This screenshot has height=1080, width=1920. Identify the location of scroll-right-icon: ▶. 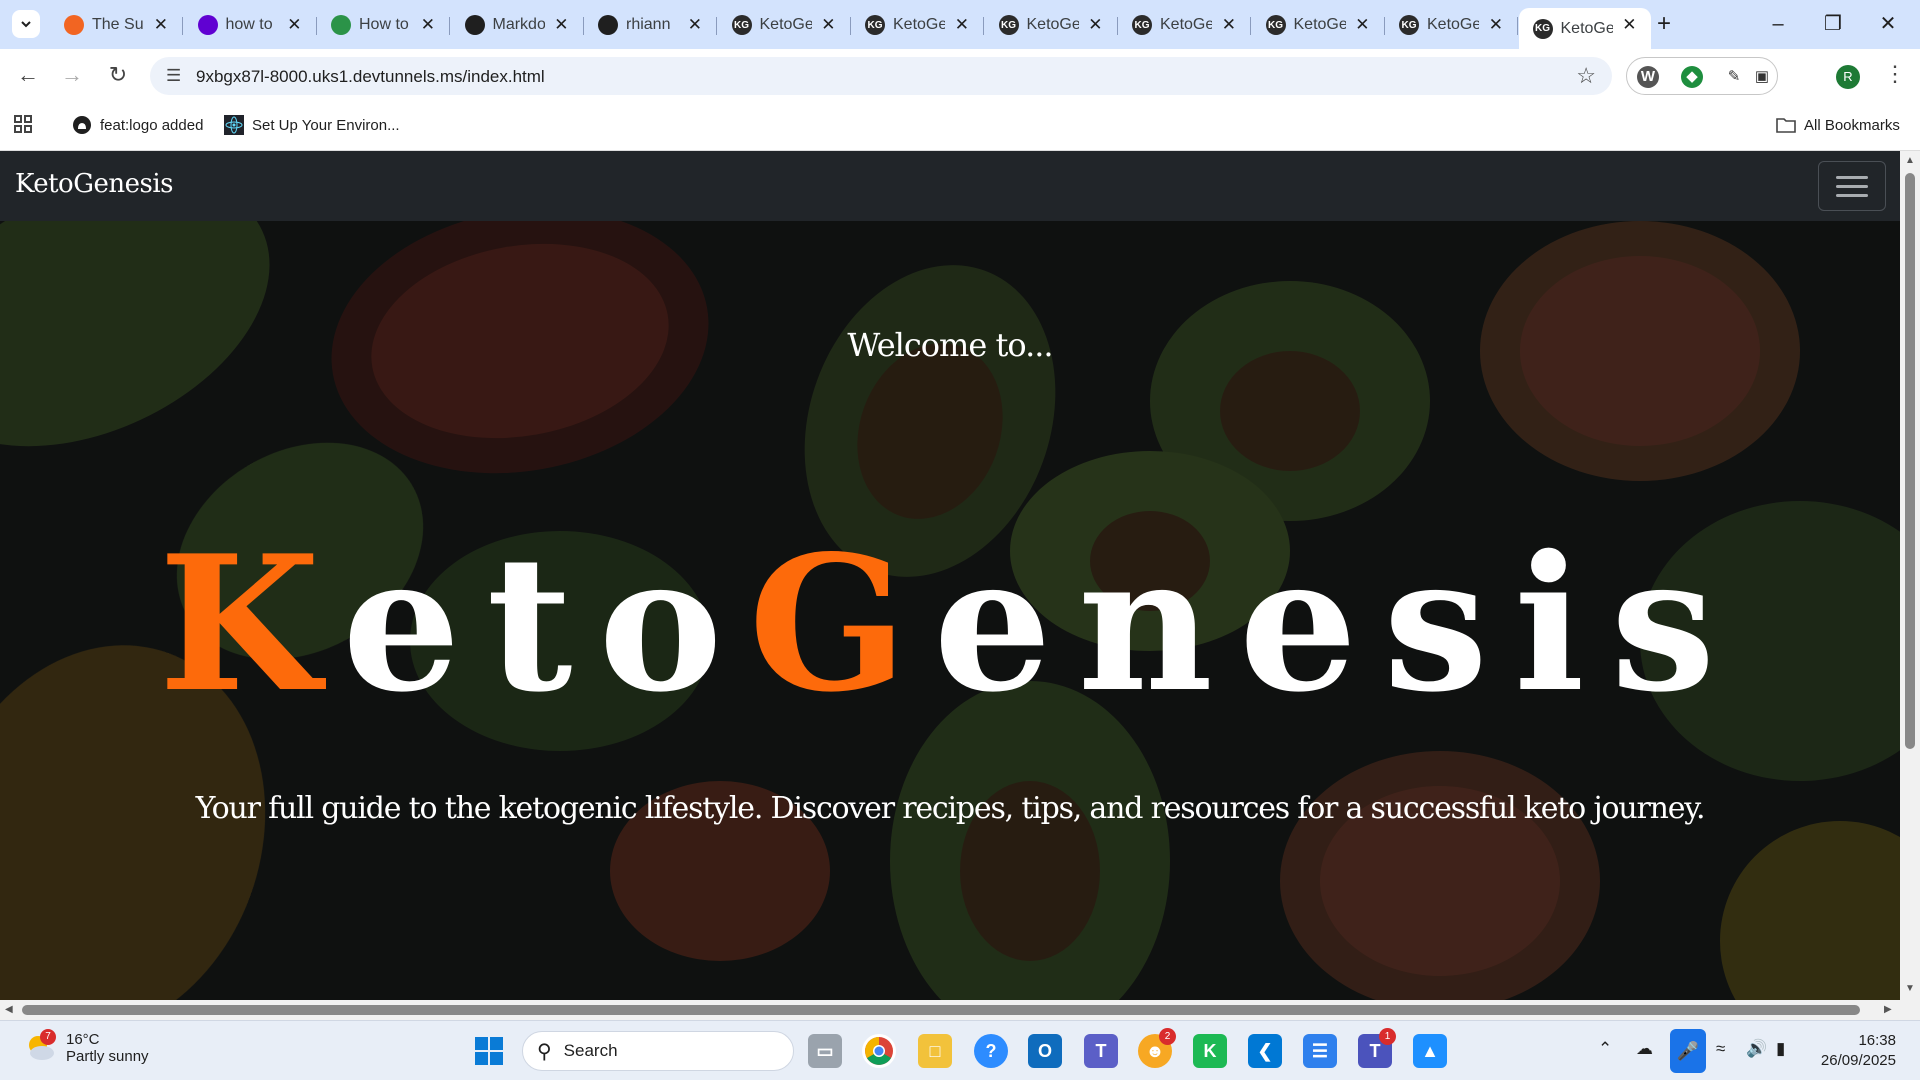
(1888, 1009).